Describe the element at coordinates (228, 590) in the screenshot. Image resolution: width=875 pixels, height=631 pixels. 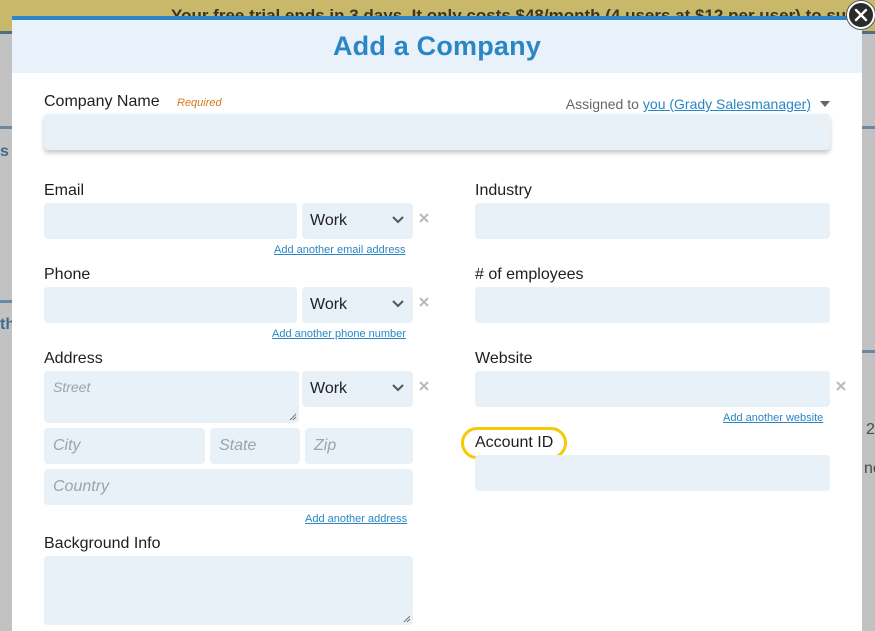
I see `background-info-textarea` at that location.